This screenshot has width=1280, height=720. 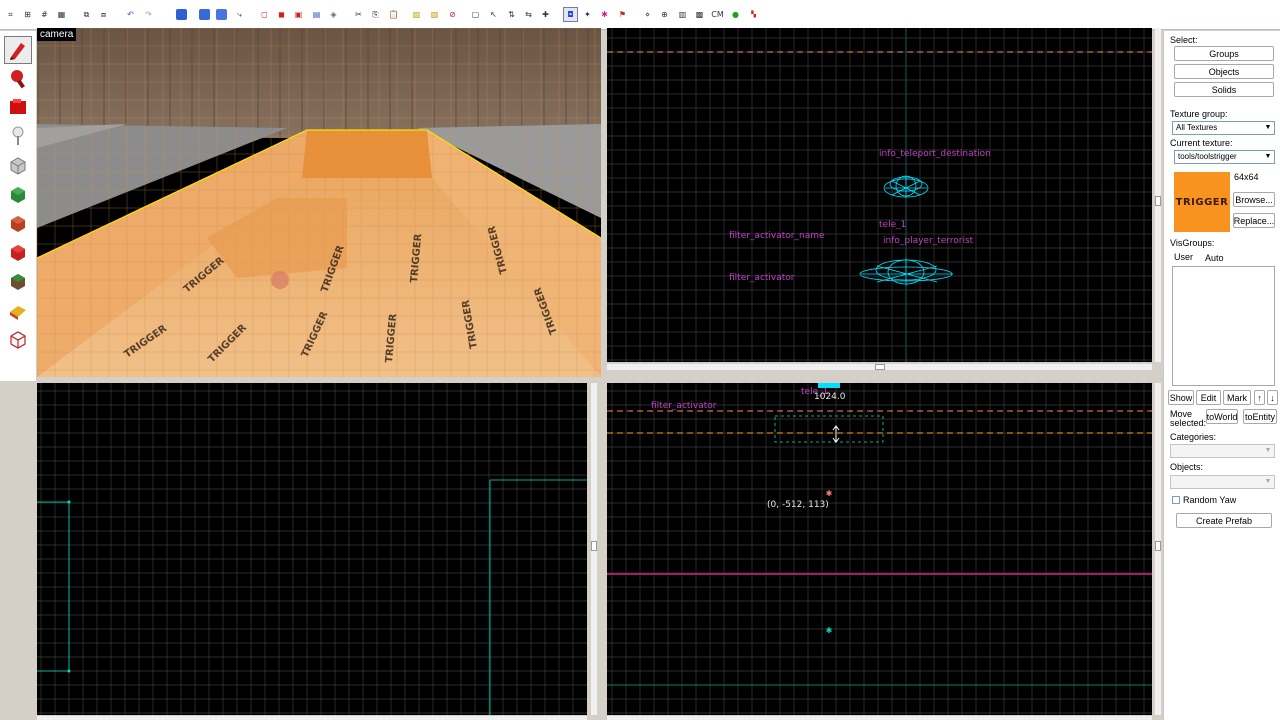 I want to click on grid-larger-icon: ▦, so click(x=61, y=14).